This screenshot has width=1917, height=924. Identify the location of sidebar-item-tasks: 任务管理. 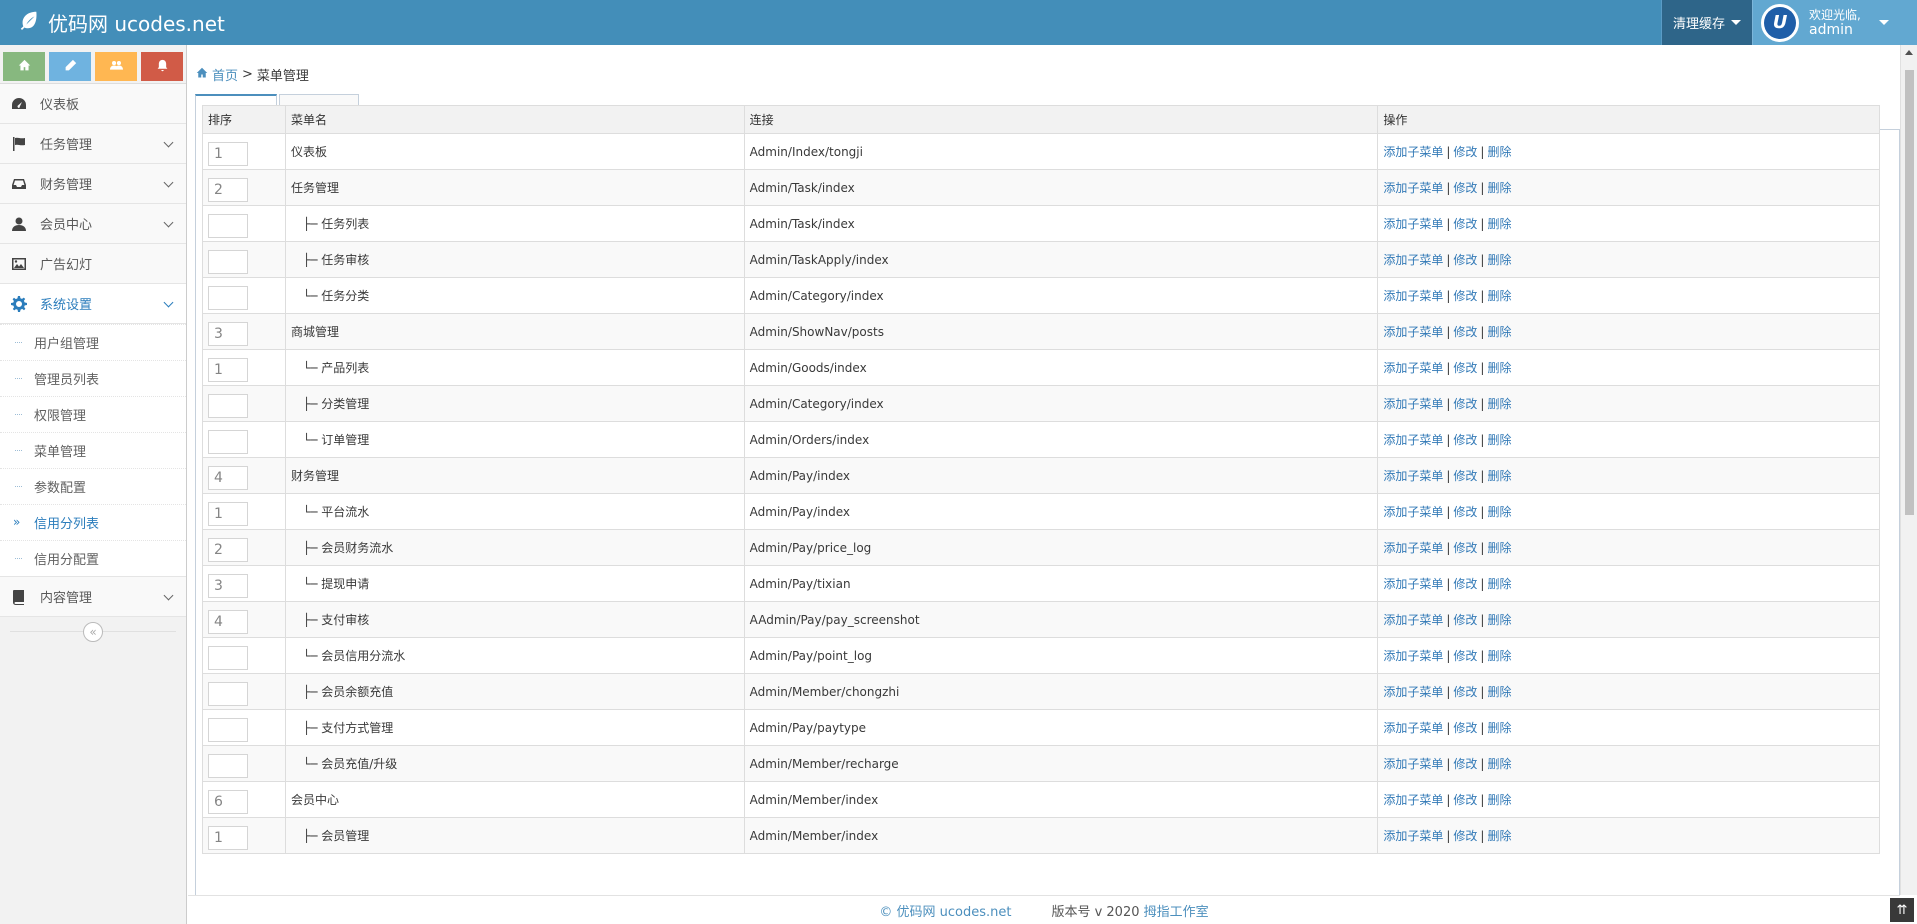
(93, 144).